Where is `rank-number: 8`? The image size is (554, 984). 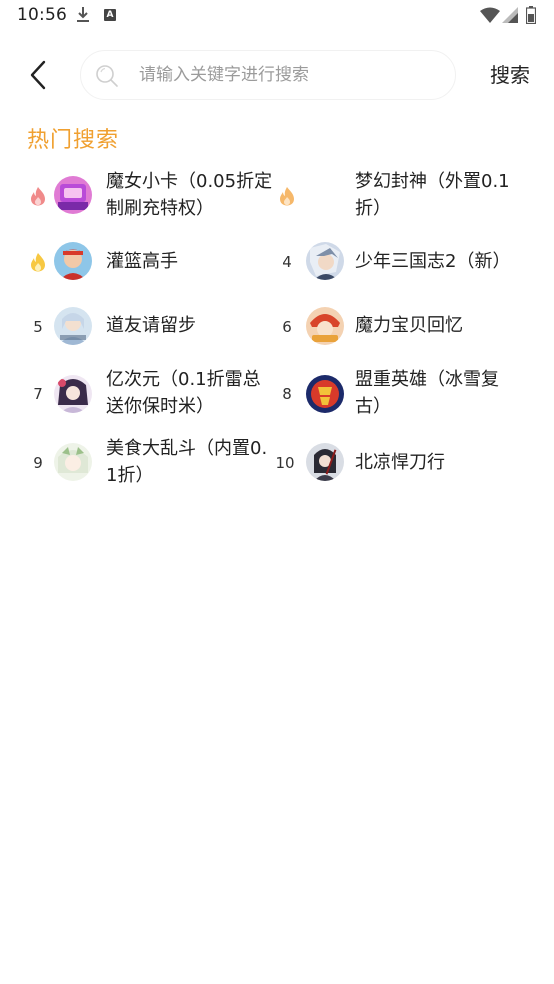 rank-number: 8 is located at coordinates (287, 394).